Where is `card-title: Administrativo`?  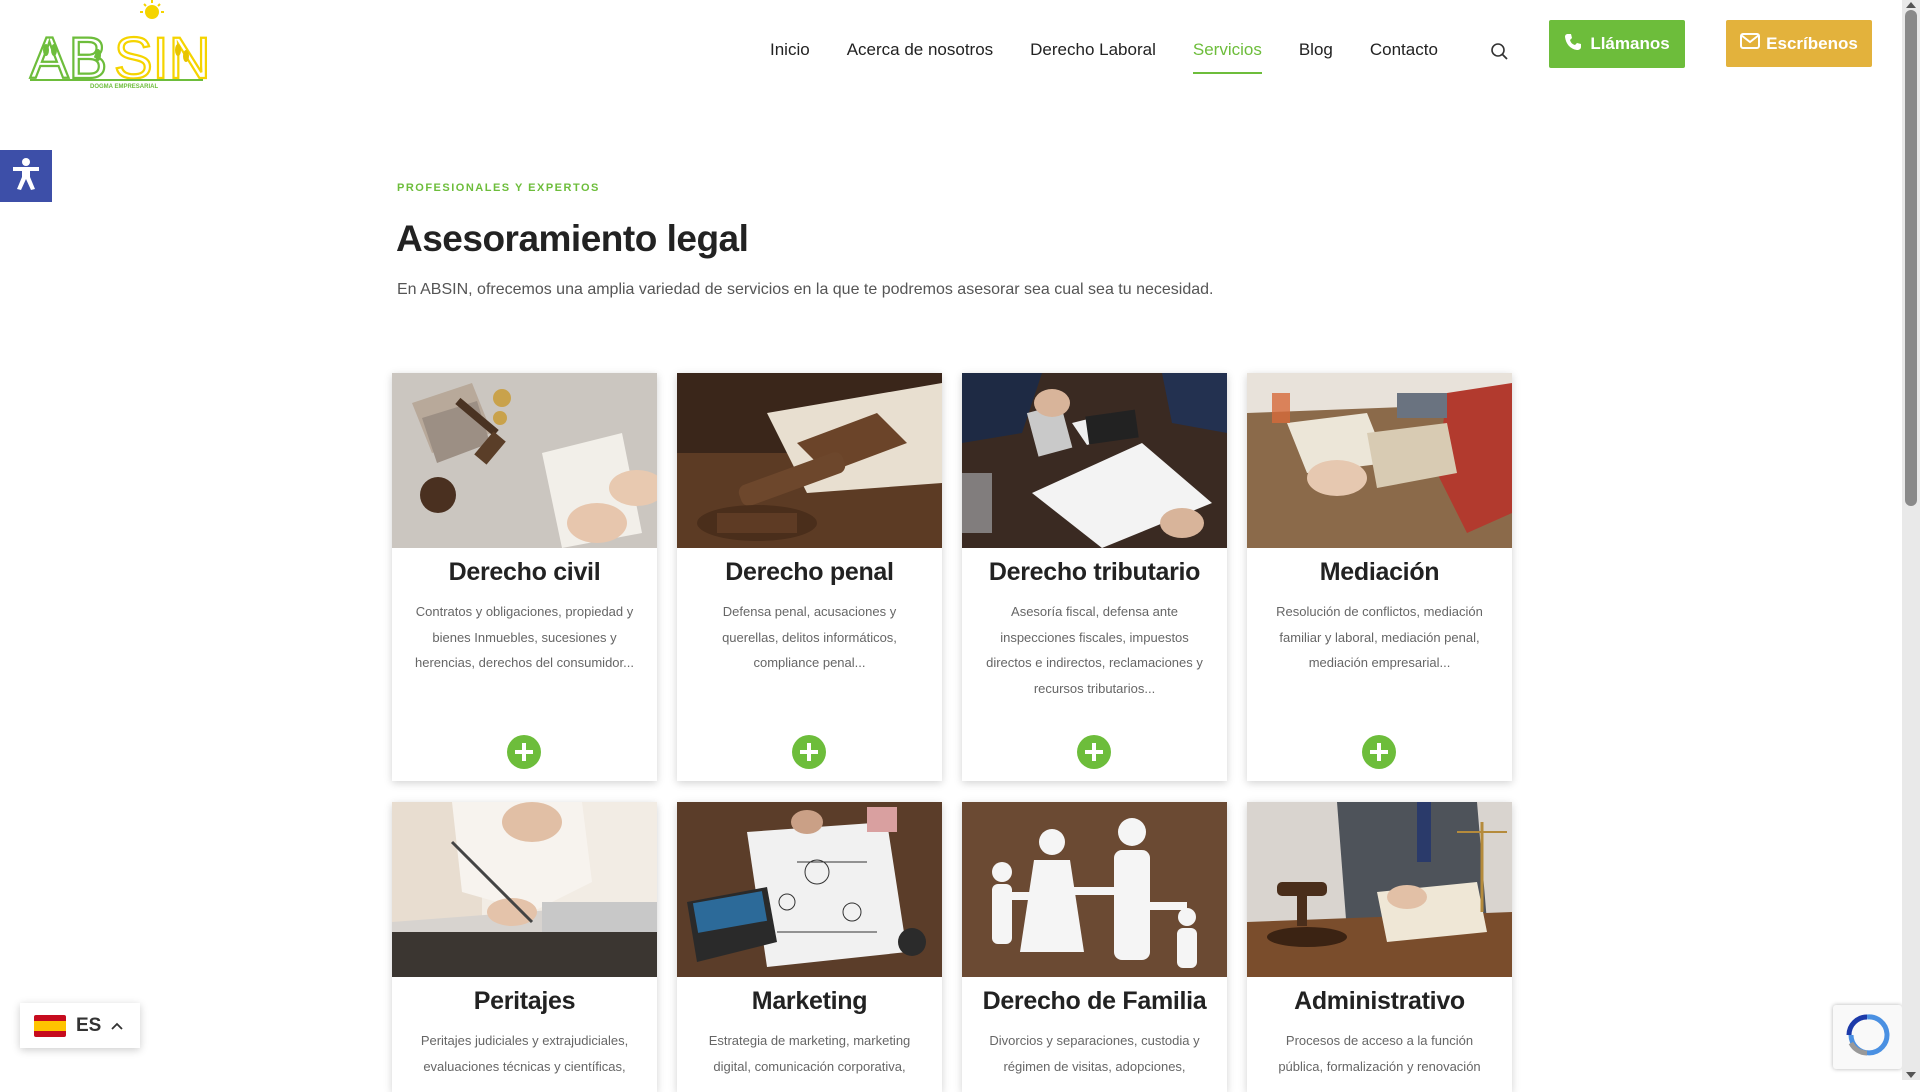 card-title: Administrativo is located at coordinates (1379, 1001).